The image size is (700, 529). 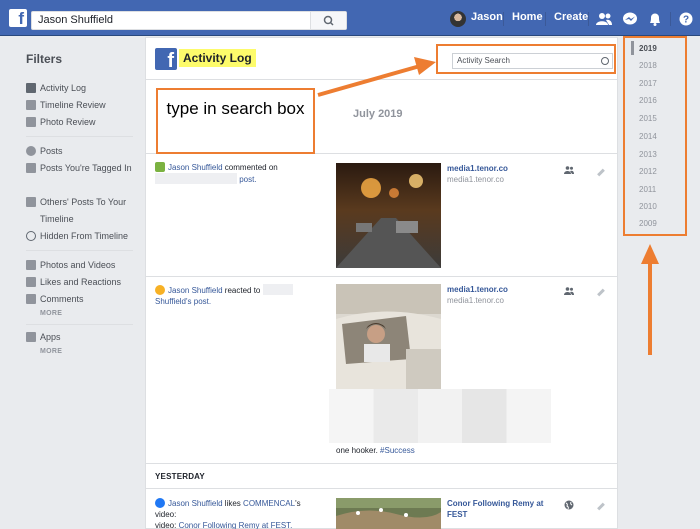 I want to click on create-link: Create, so click(x=571, y=17).